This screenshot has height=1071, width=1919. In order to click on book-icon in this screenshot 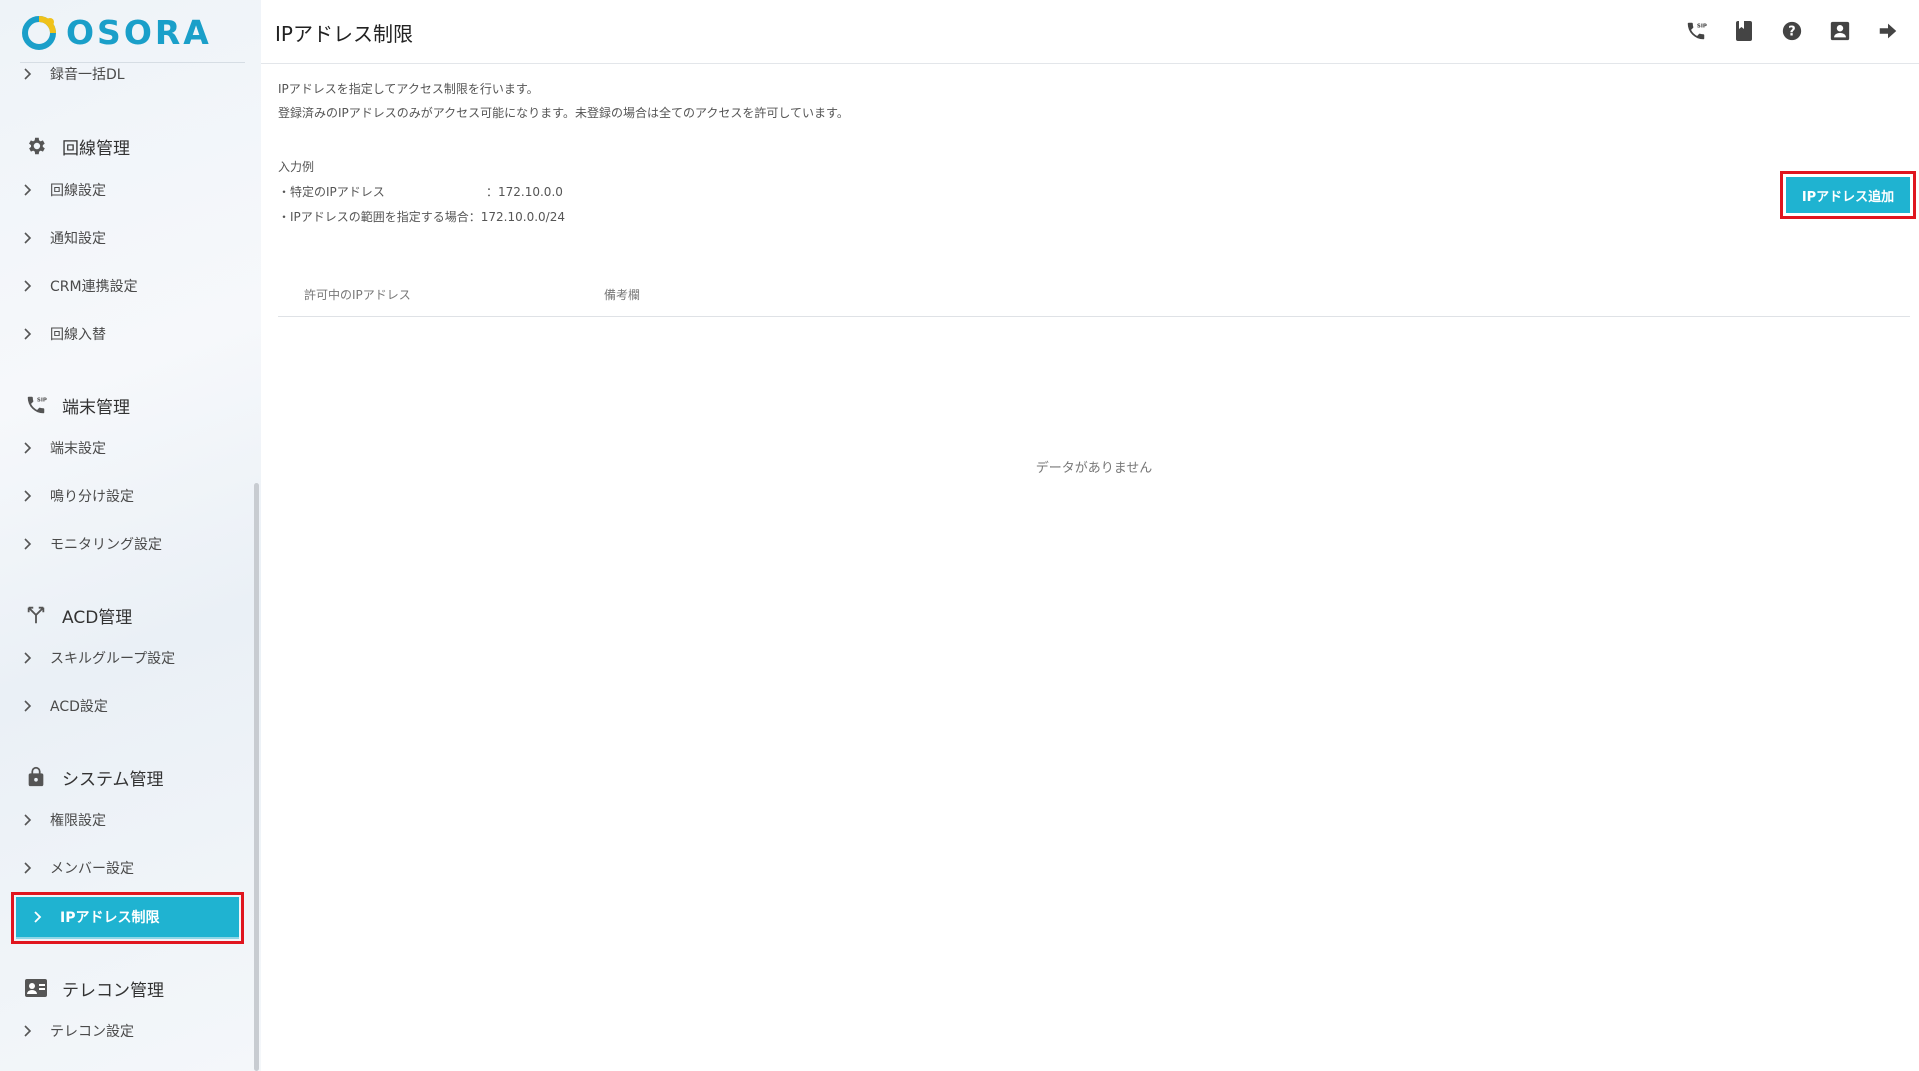, I will do `click(1744, 31)`.